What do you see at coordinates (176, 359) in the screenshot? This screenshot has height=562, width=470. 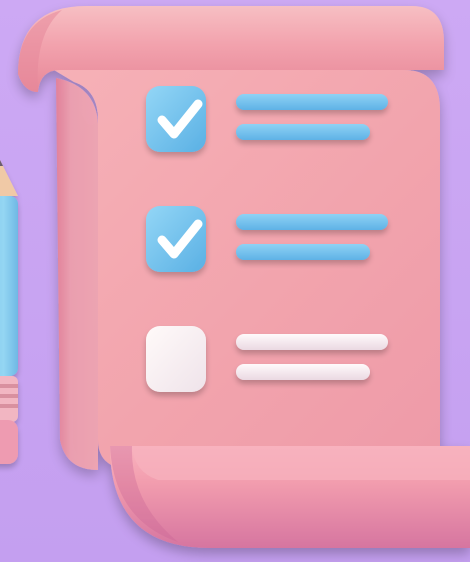 I see `checkbox-unchecked-icon` at bounding box center [176, 359].